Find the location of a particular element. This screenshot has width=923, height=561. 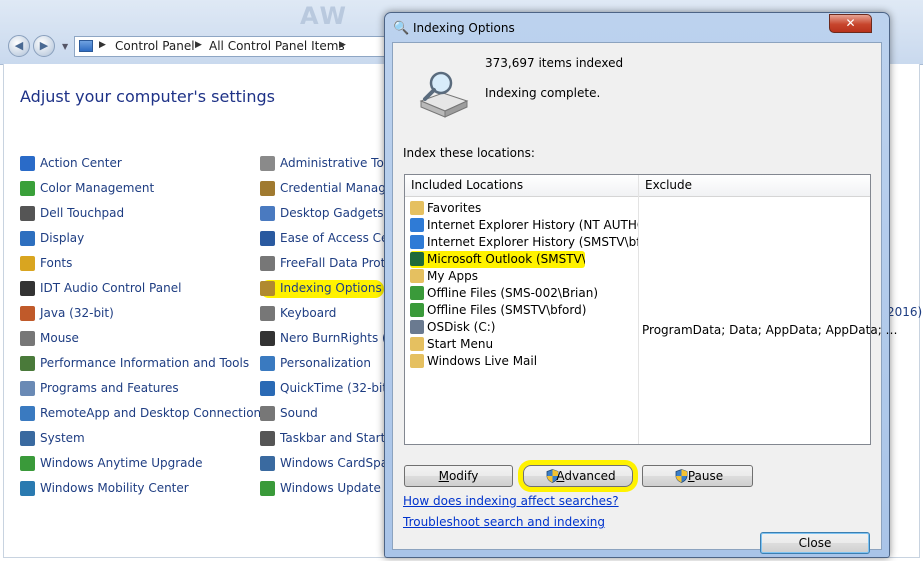

remote-icon is located at coordinates (27, 413).